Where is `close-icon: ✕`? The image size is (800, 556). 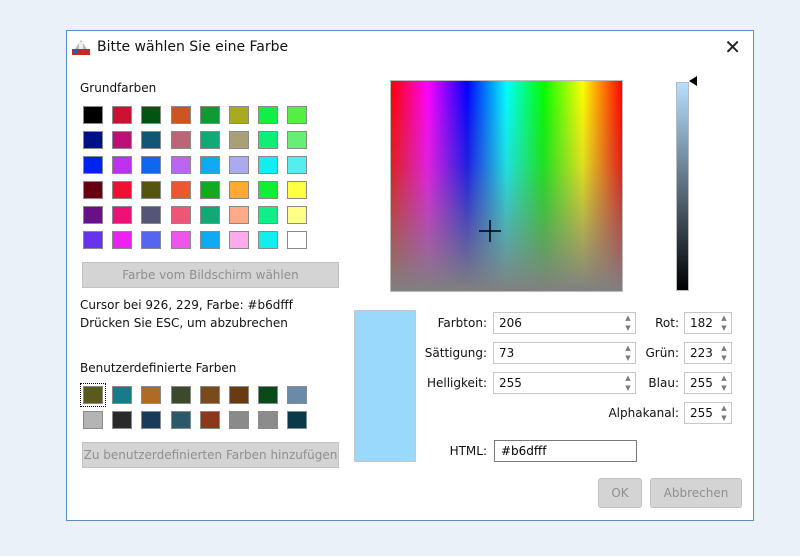
close-icon: ✕ is located at coordinates (732, 47).